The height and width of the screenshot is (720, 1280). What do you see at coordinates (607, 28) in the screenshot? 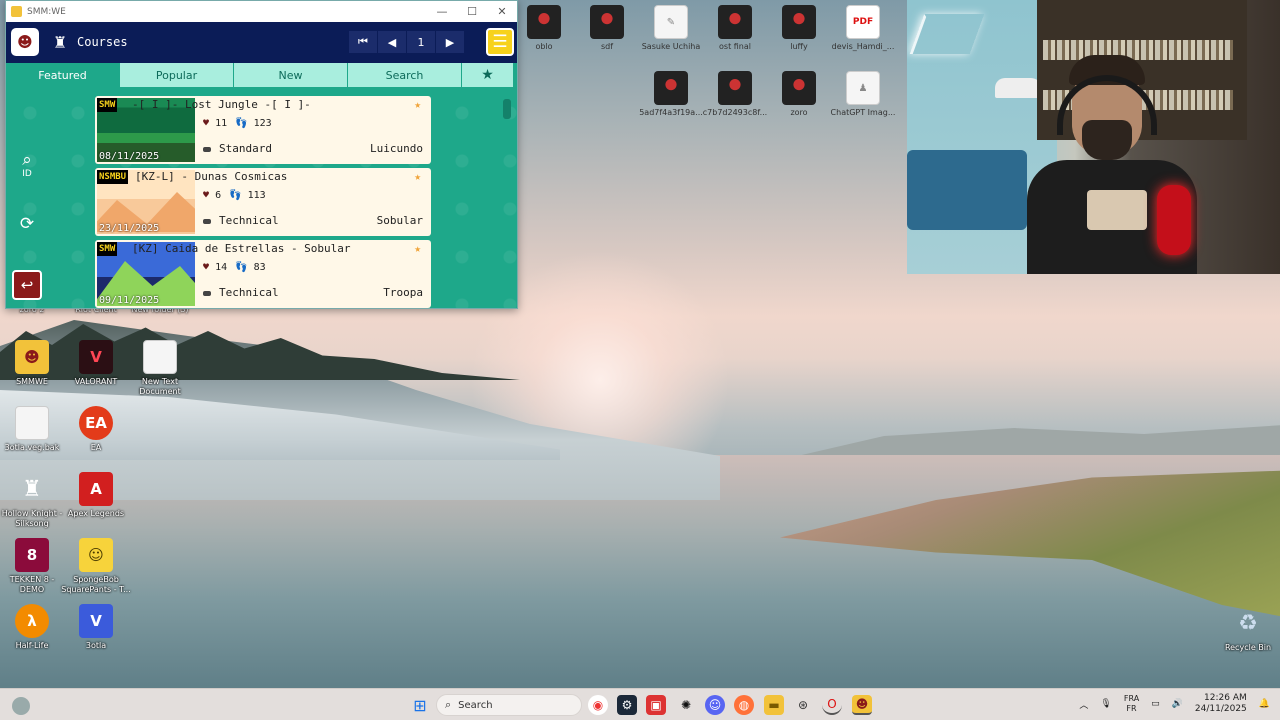
I see `desktop-icon-sdf: sdf` at bounding box center [607, 28].